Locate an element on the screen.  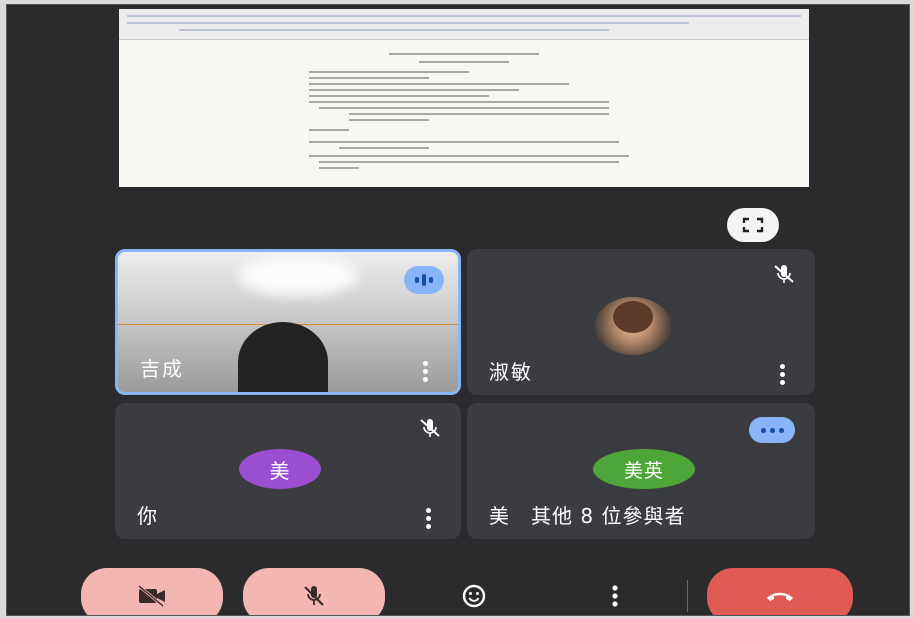
participant-name: 吉成 is located at coordinates (162, 369).